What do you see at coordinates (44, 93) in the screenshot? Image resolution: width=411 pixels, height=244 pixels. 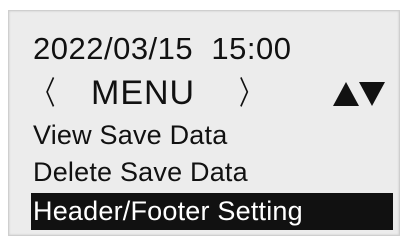 I see `prev-menu-arrow: 〈` at bounding box center [44, 93].